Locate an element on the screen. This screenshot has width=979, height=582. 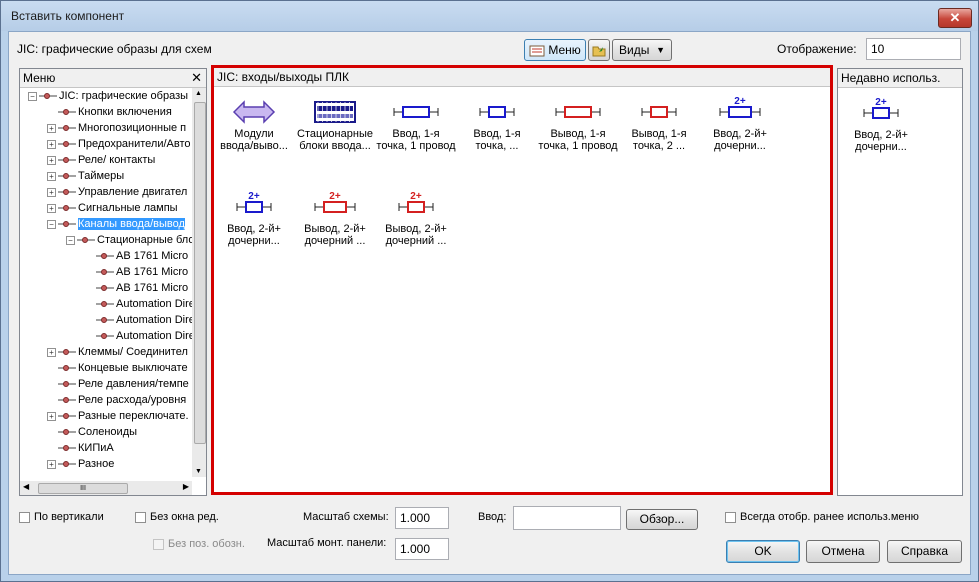
menu-tree-item: + Сигнальные лампы is located at coordinates (112, 208).